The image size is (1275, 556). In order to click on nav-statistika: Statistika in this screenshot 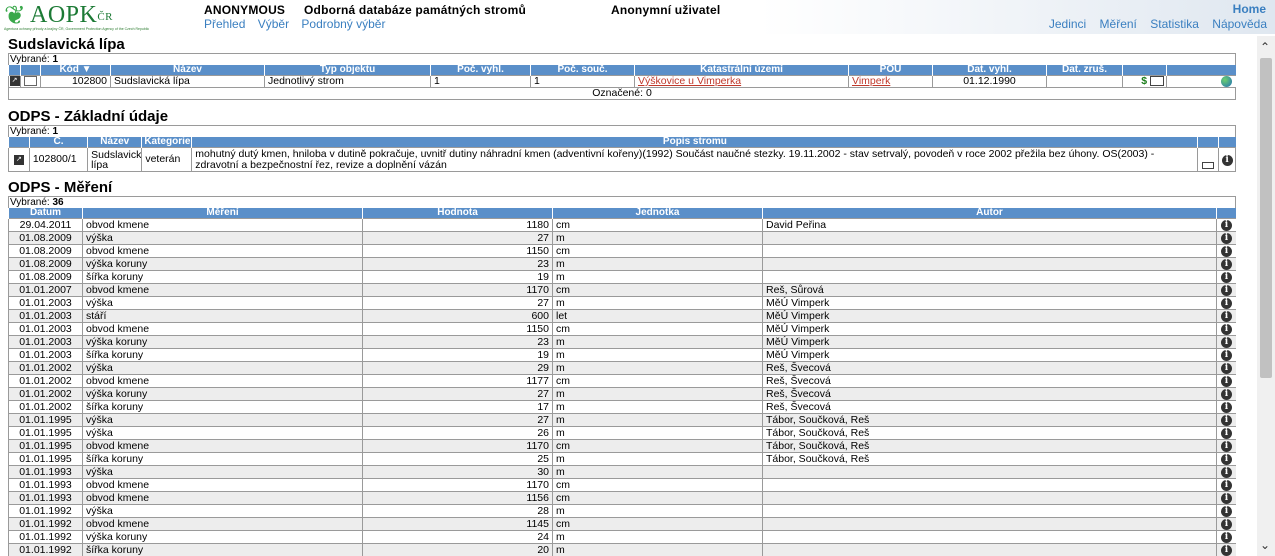, I will do `click(1174, 24)`.